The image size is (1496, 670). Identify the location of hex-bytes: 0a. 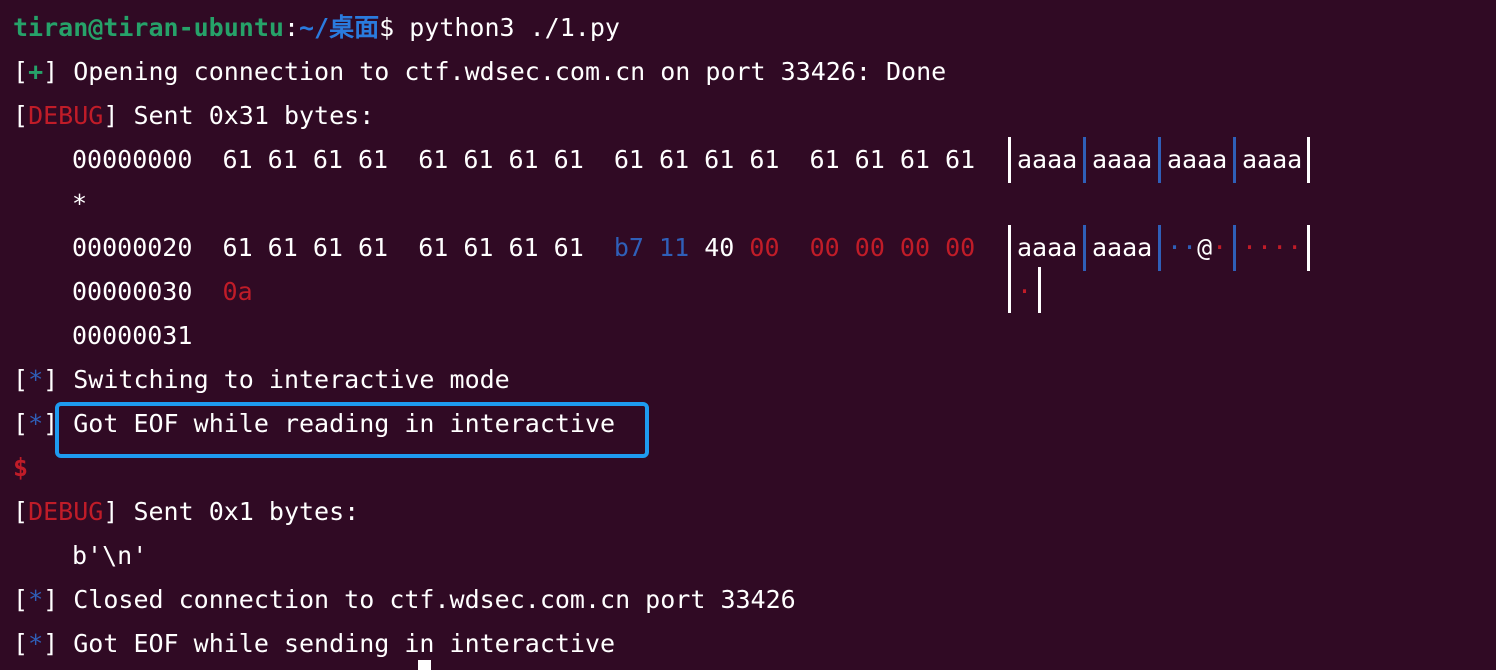
(237, 291).